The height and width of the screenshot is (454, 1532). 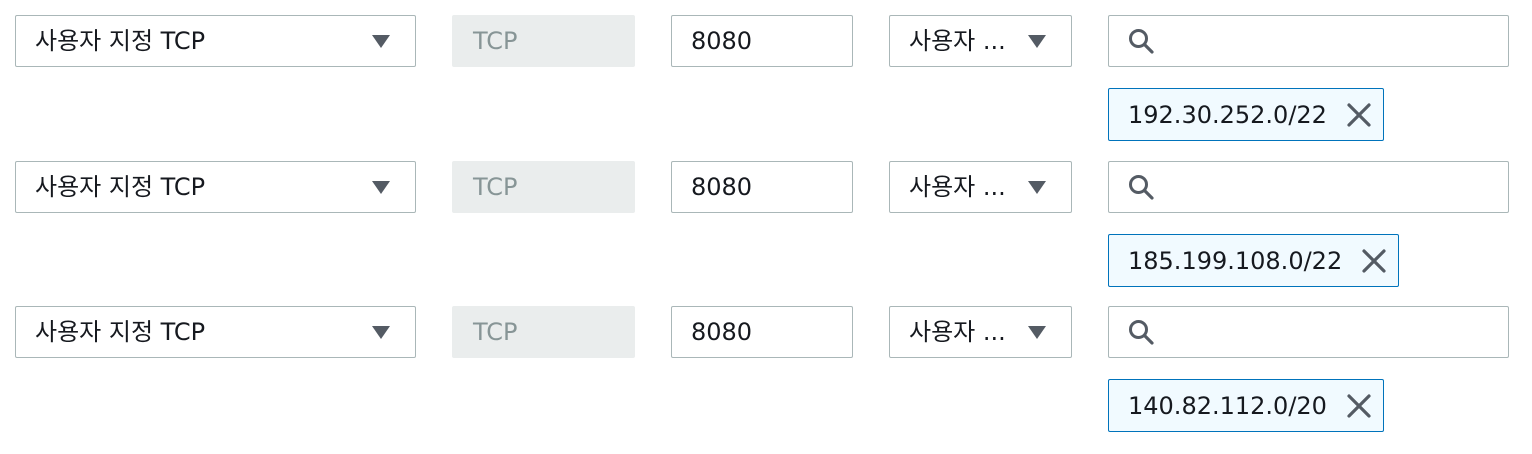 I want to click on cidr-token: 140.82.112.0/20, so click(x=1246, y=405).